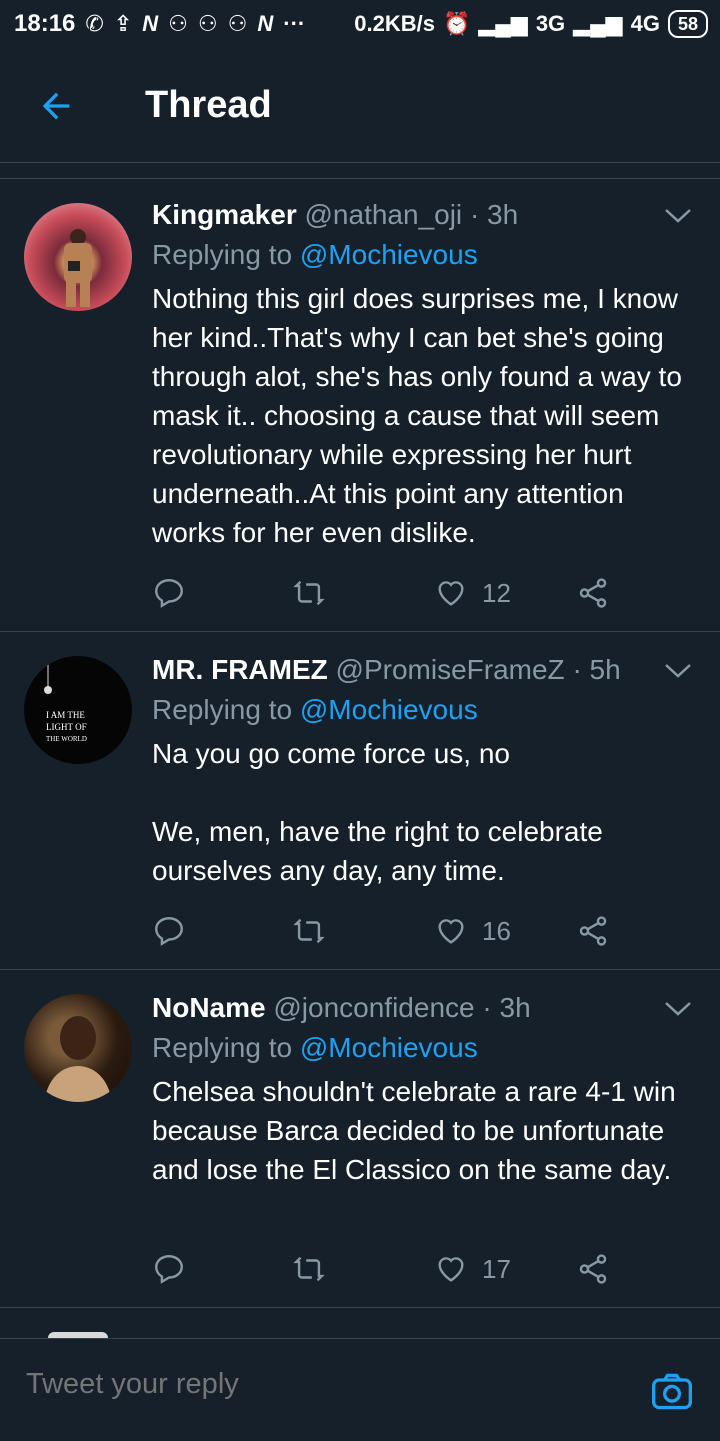 This screenshot has height=1441, width=720. What do you see at coordinates (394, 23) in the screenshot?
I see `net-speed: 0.2KB/s` at bounding box center [394, 23].